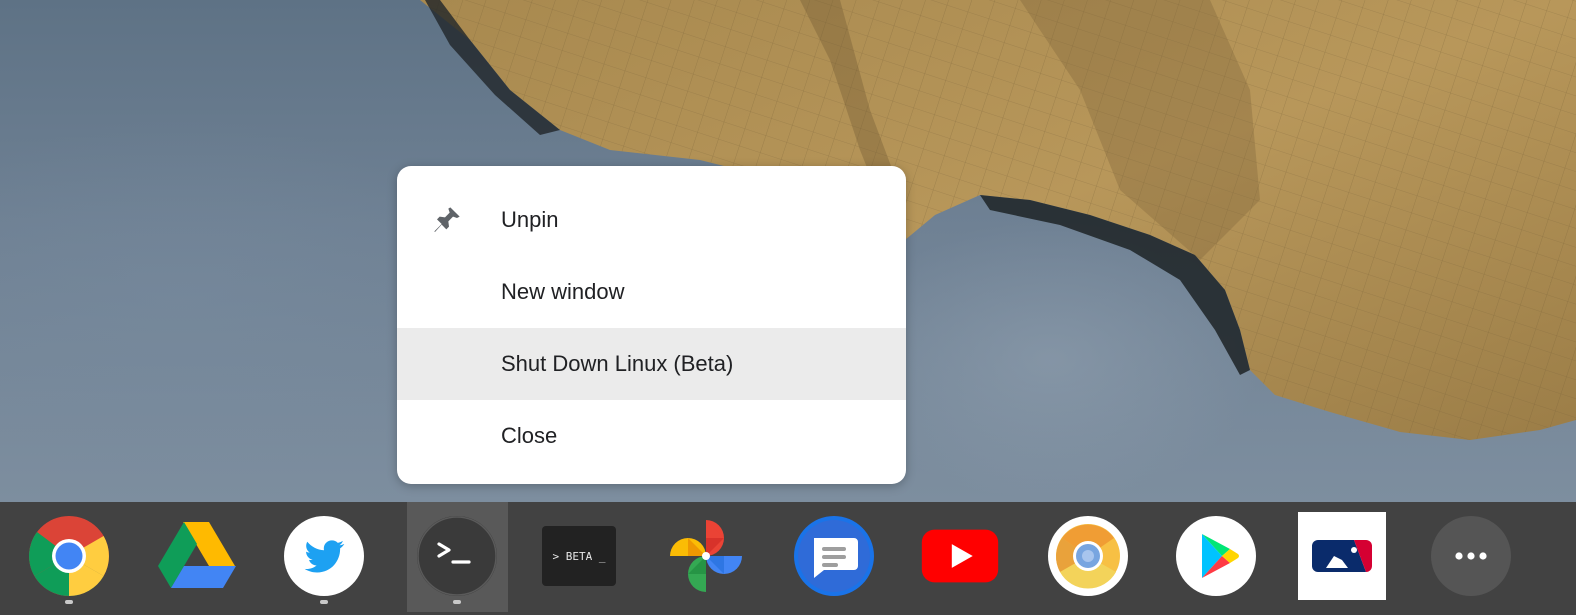 This screenshot has height=615, width=1576. What do you see at coordinates (651, 436) in the screenshot?
I see `menu-item-close: Close` at bounding box center [651, 436].